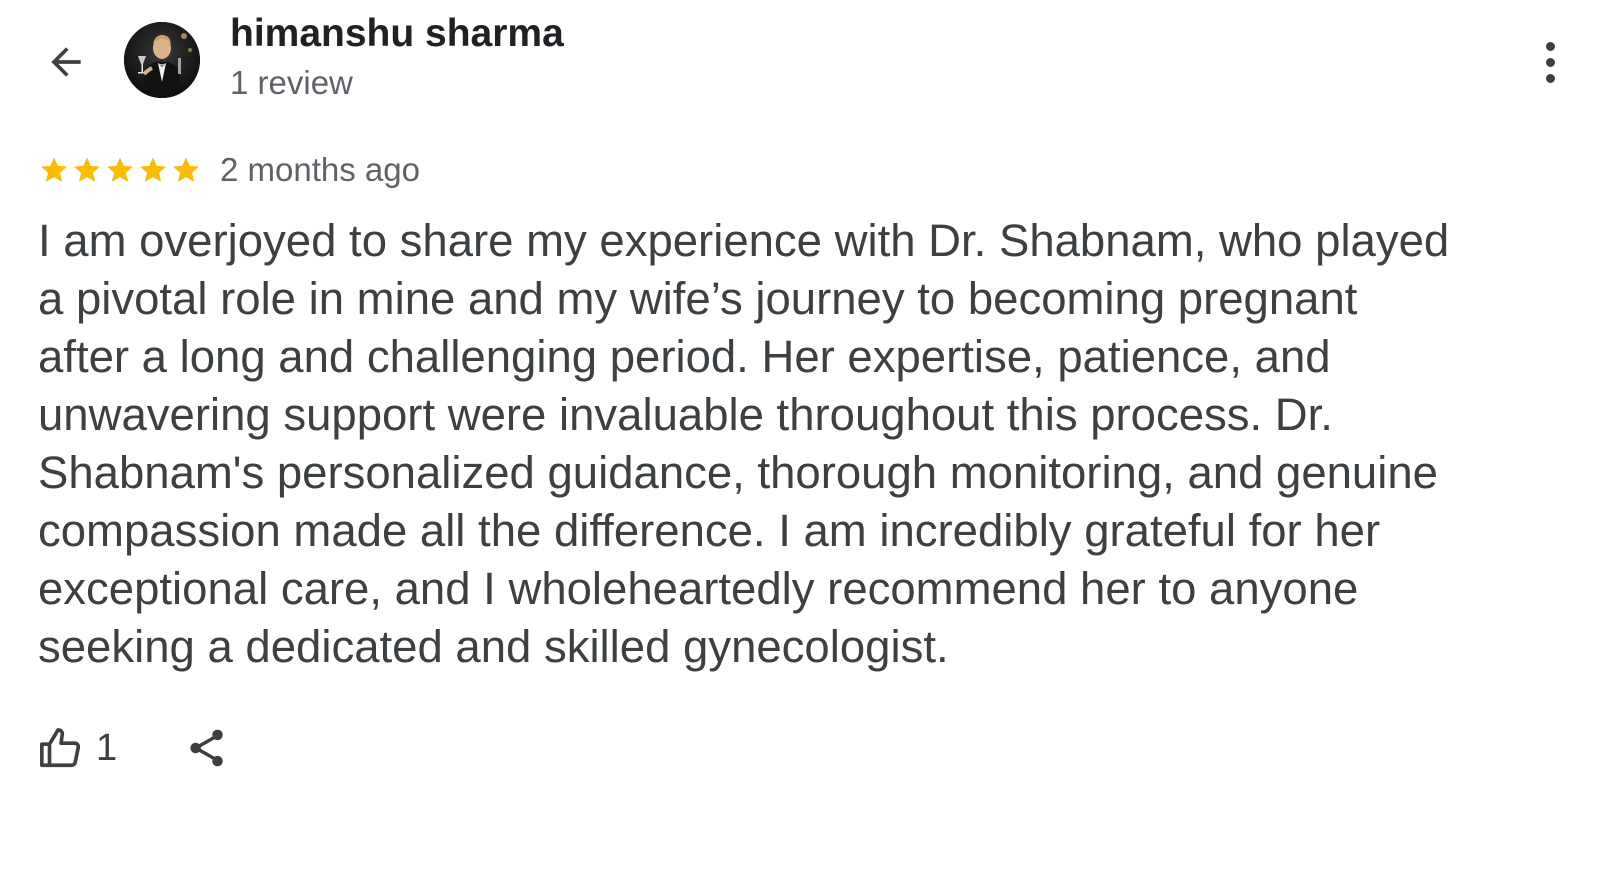 This screenshot has width=1600, height=877. I want to click on profile-photo, so click(162, 60).